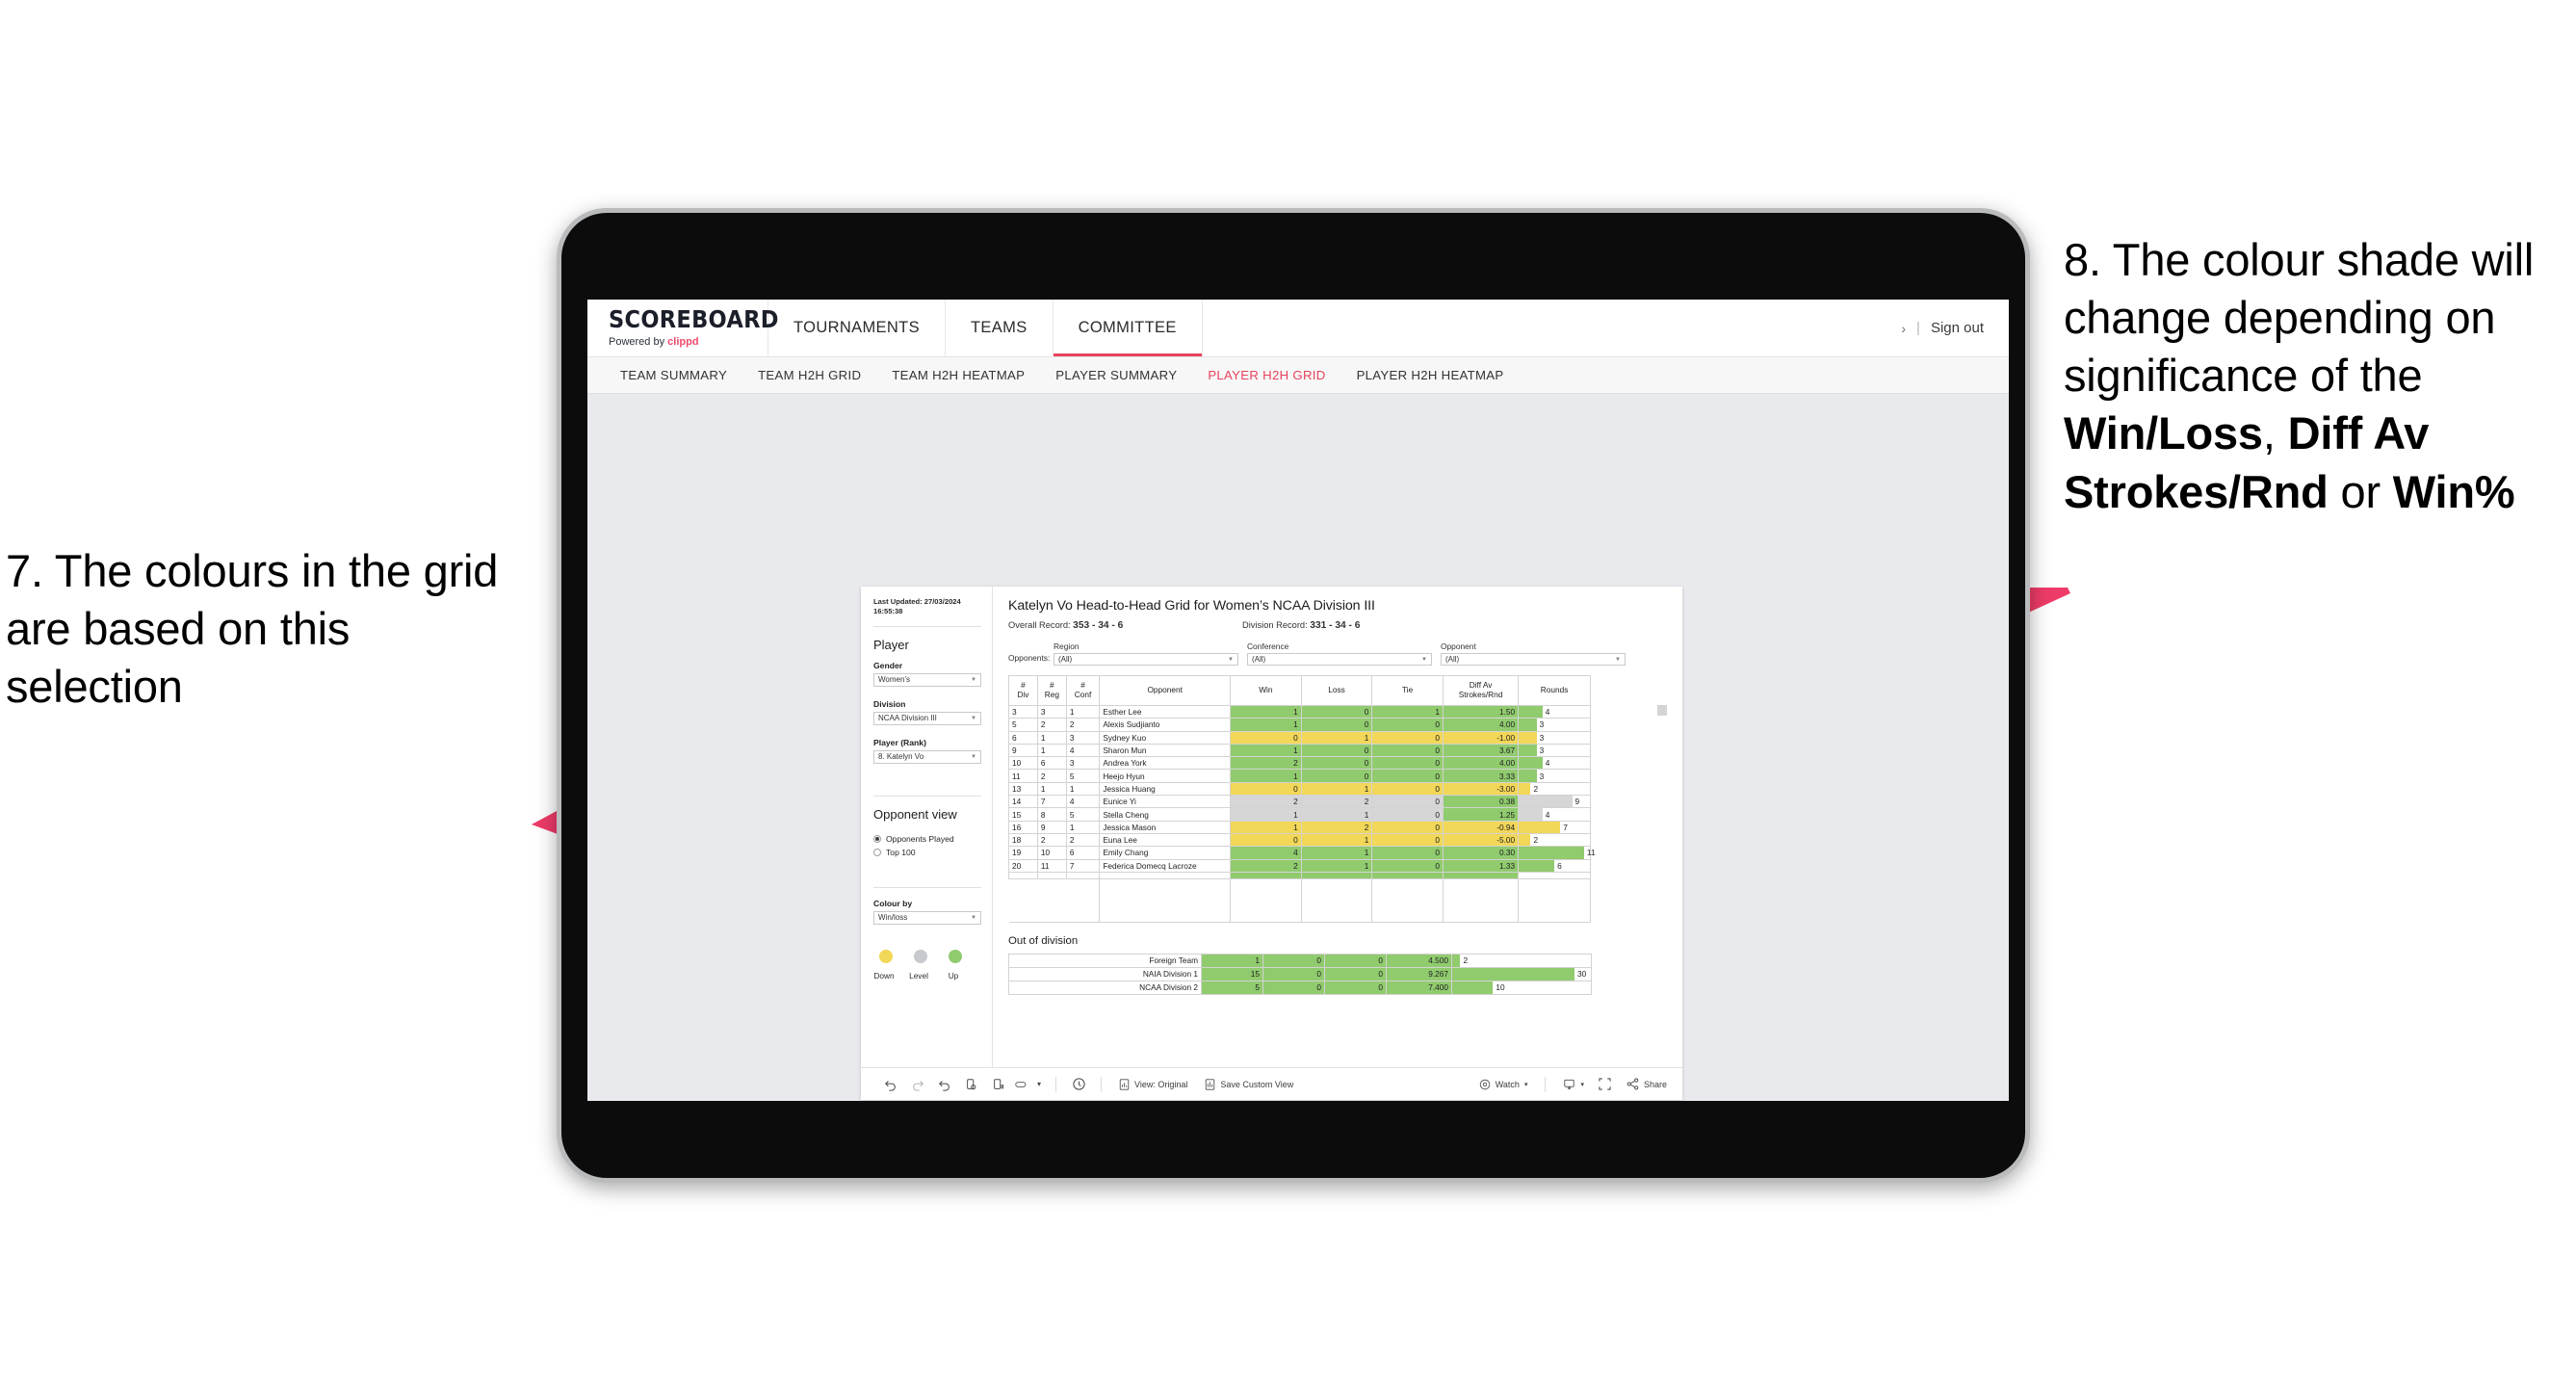 The height and width of the screenshot is (1386, 2576). Describe the element at coordinates (1165, 690) in the screenshot. I see `h2h-col-header-3: Opponent` at that location.